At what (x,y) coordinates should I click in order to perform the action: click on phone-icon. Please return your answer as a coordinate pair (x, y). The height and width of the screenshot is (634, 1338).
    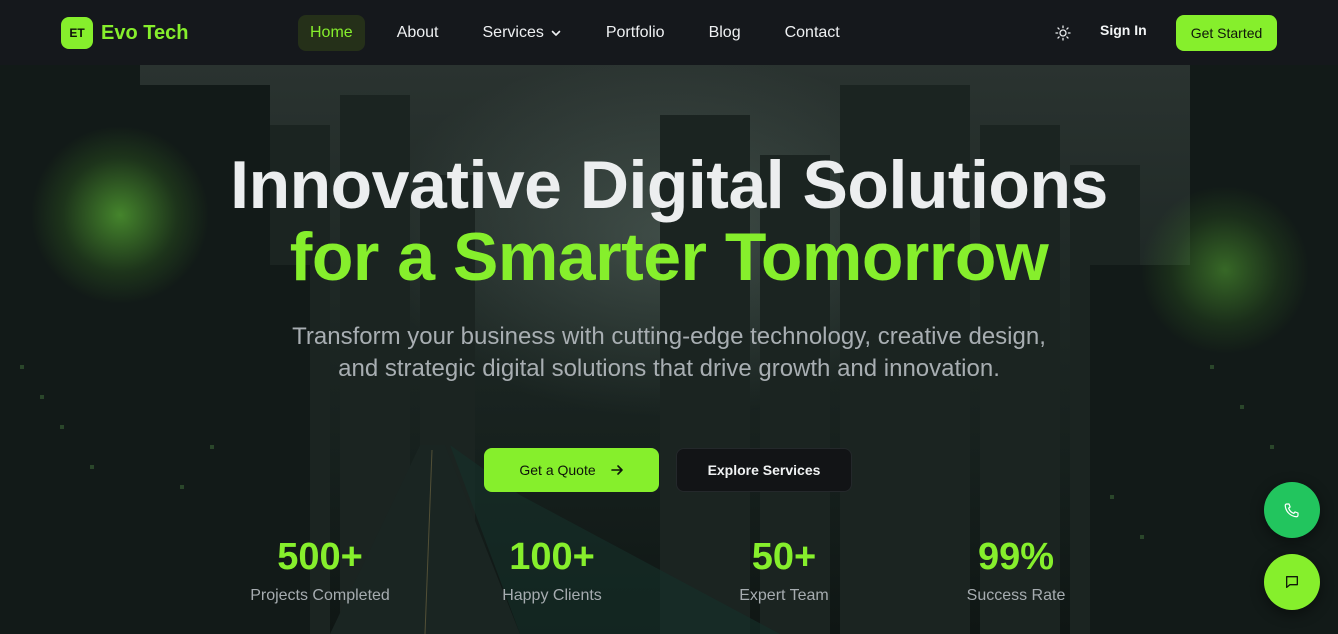
    Looking at the image, I should click on (1291, 510).